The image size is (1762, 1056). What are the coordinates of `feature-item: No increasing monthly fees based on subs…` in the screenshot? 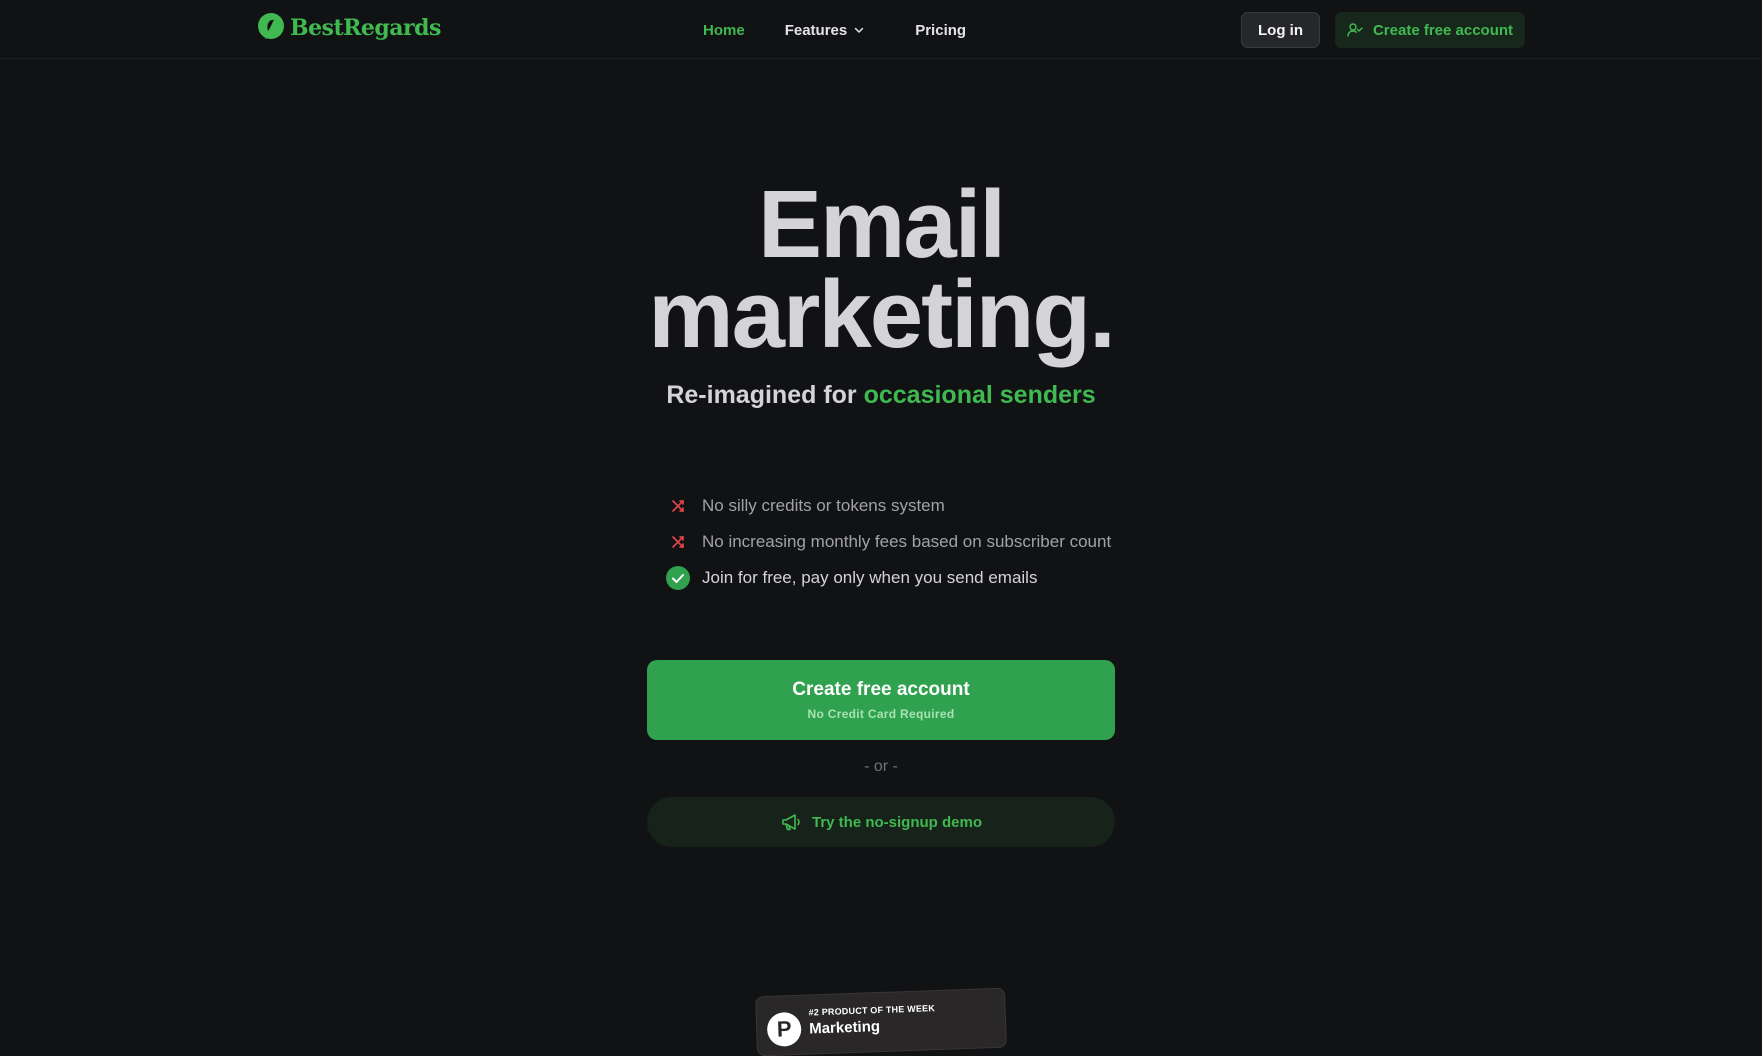 It's located at (896, 542).